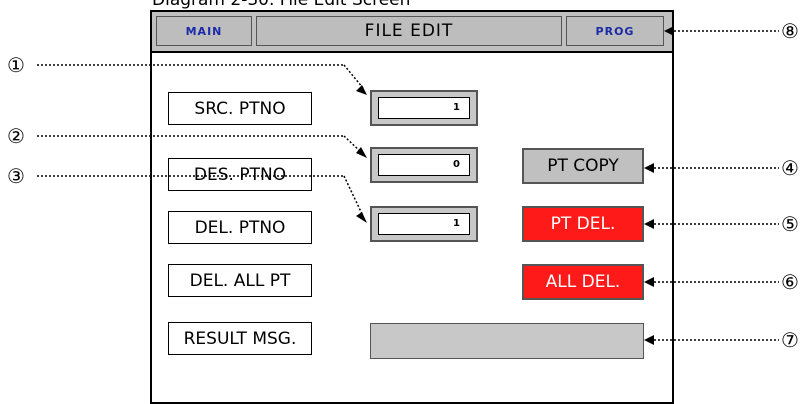  Describe the element at coordinates (353, 76) in the screenshot. I see `callout-line-1-diag` at that location.